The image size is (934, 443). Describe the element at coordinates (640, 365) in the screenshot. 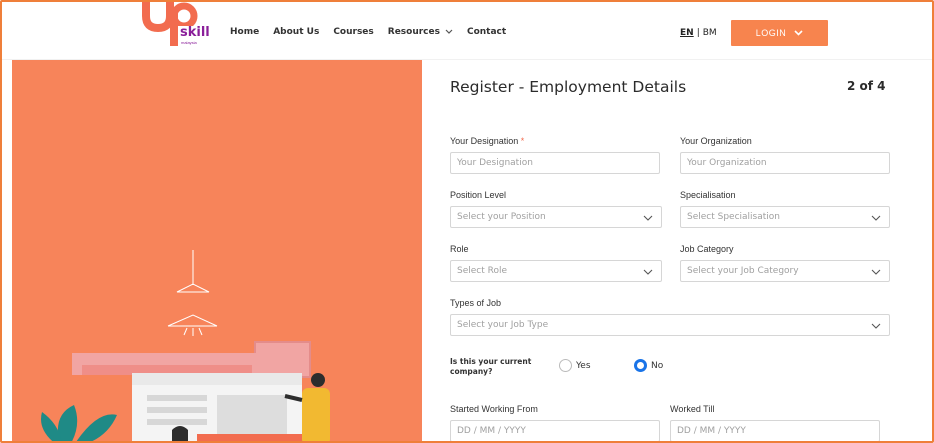

I see `radio-no-circle` at that location.